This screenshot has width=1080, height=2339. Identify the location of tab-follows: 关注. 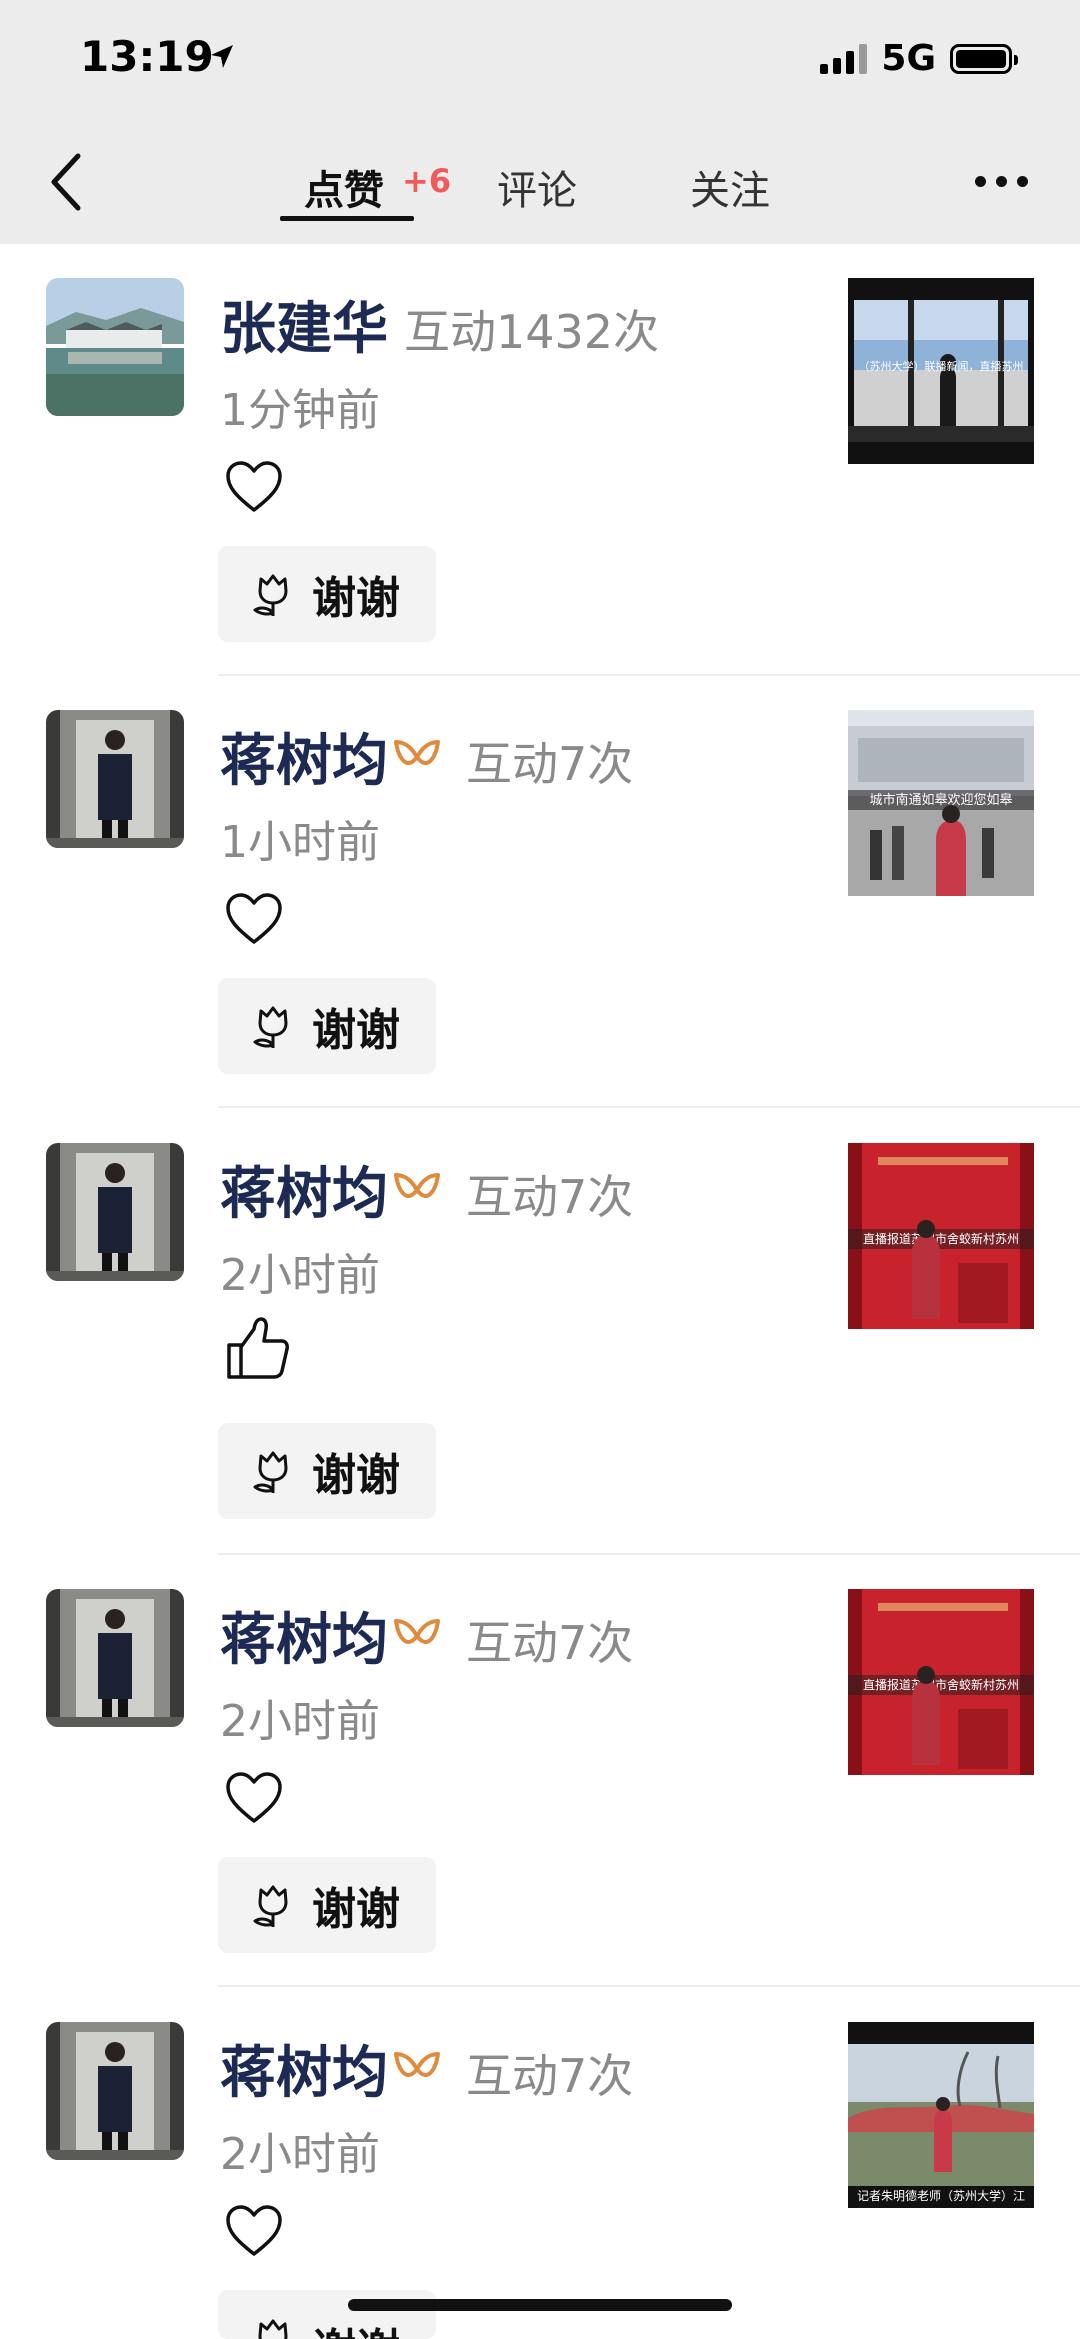
(730, 187).